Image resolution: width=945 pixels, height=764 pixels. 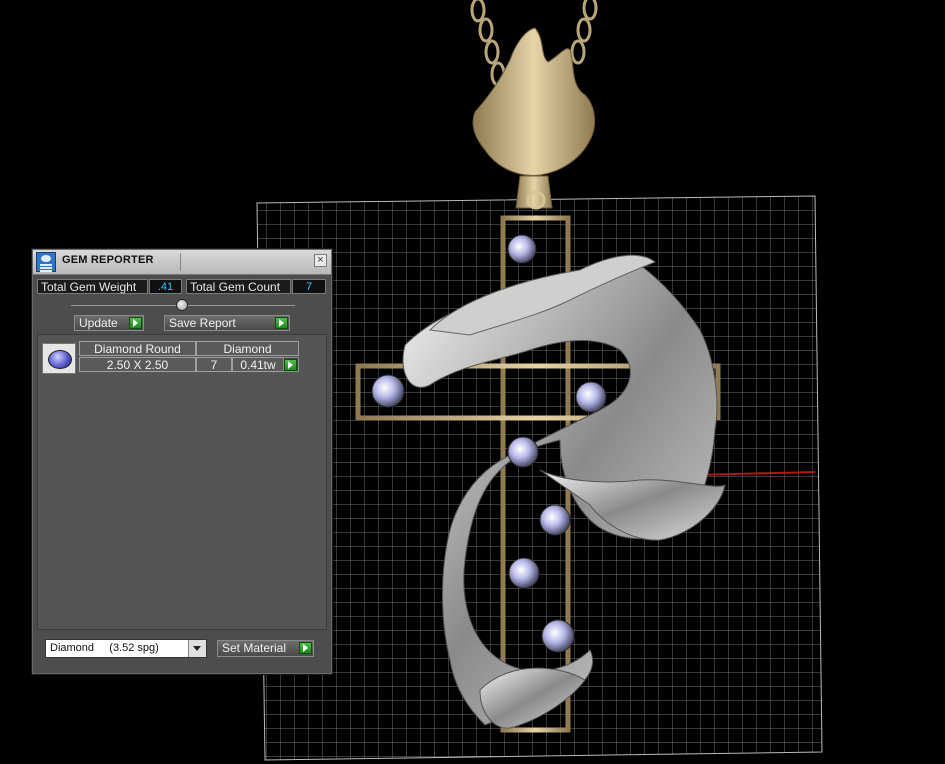 I want to click on round-diamond-icon, so click(x=60, y=359).